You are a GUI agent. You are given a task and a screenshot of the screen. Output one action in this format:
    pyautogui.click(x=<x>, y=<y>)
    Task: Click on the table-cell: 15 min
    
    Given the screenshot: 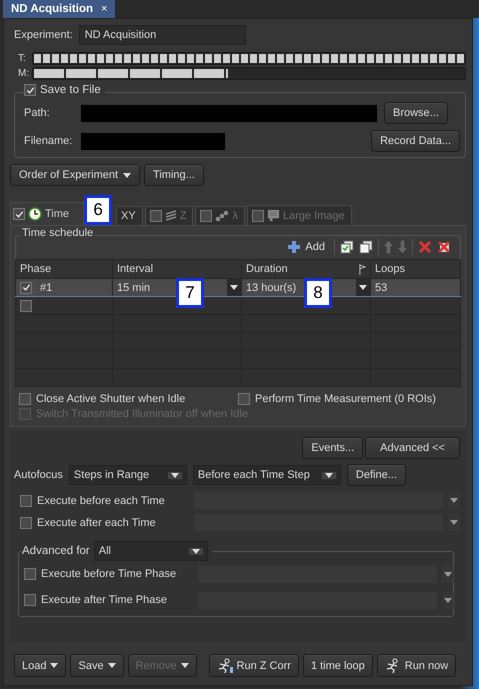 What is the action you would take?
    pyautogui.click(x=133, y=288)
    